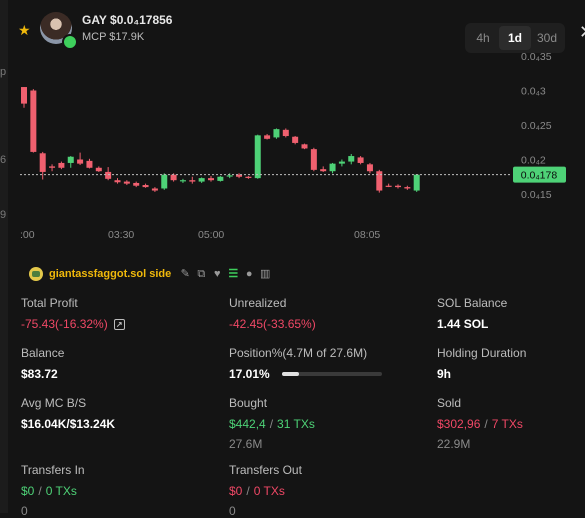 The width and height of the screenshot is (585, 518). What do you see at coordinates (54, 403) in the screenshot?
I see `stat-label: Avg MC B/S` at bounding box center [54, 403].